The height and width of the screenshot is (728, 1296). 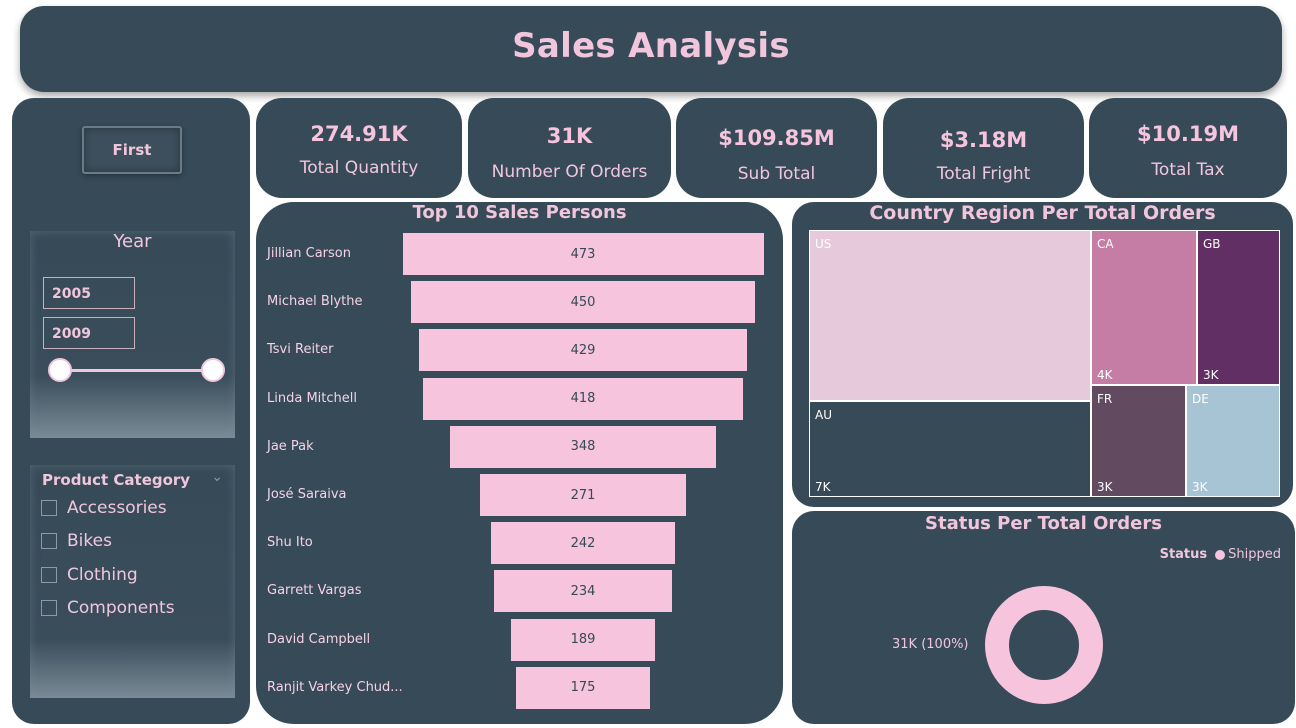 I want to click on treemap-cell-fr: FR 3K, so click(x=1138, y=441).